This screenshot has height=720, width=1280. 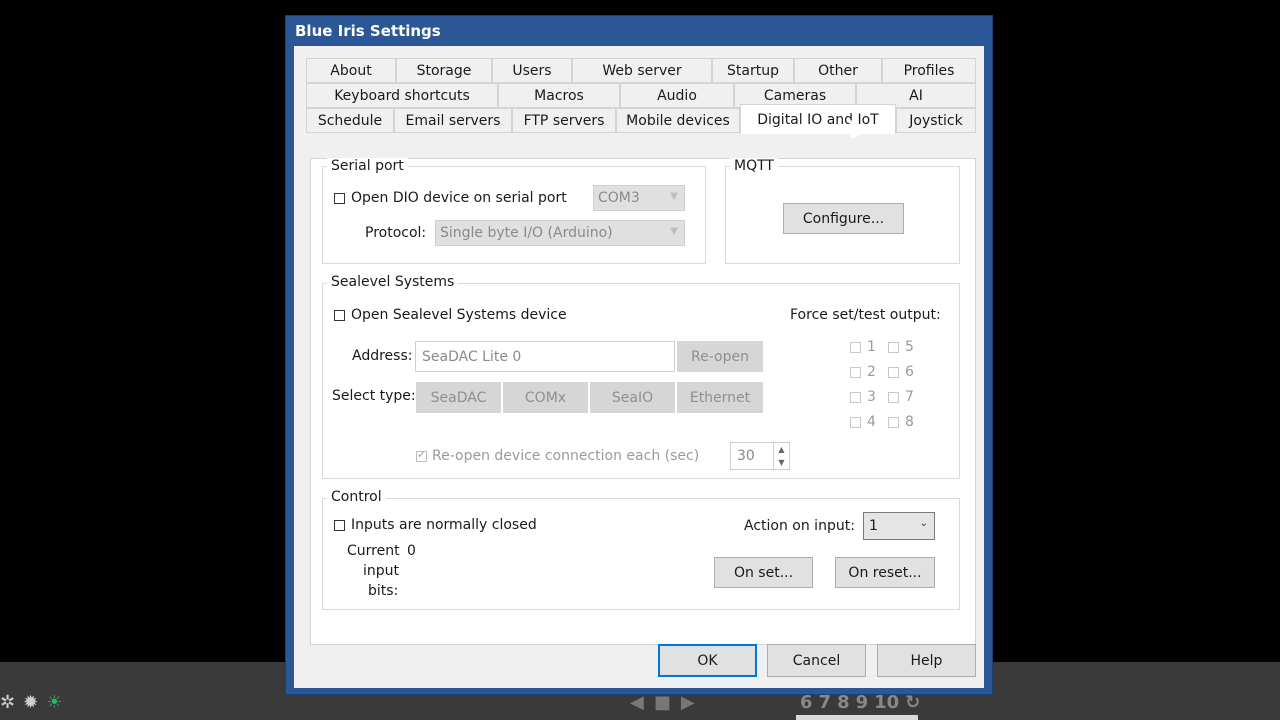 I want to click on stop-icon: ■, so click(x=662, y=702).